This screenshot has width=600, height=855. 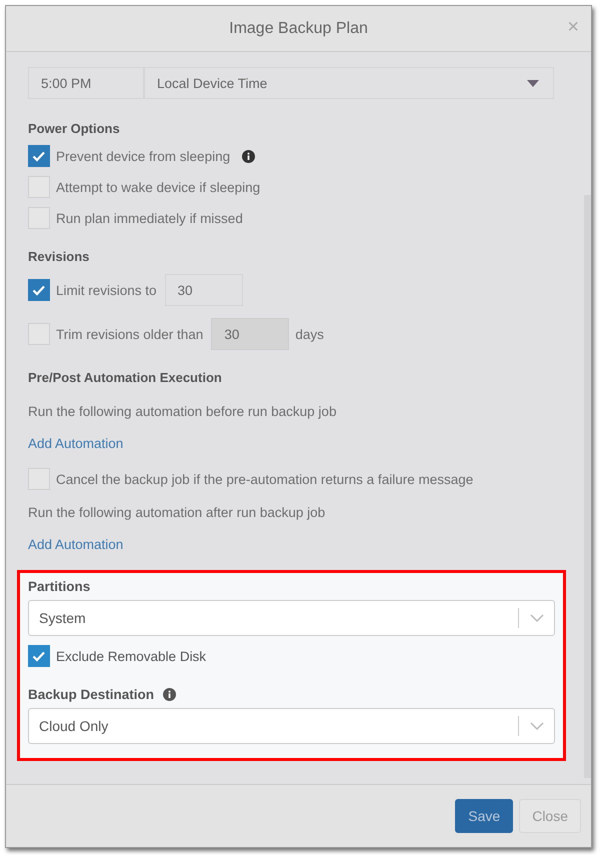 I want to click on dropdown-caret-icon, so click(x=533, y=83).